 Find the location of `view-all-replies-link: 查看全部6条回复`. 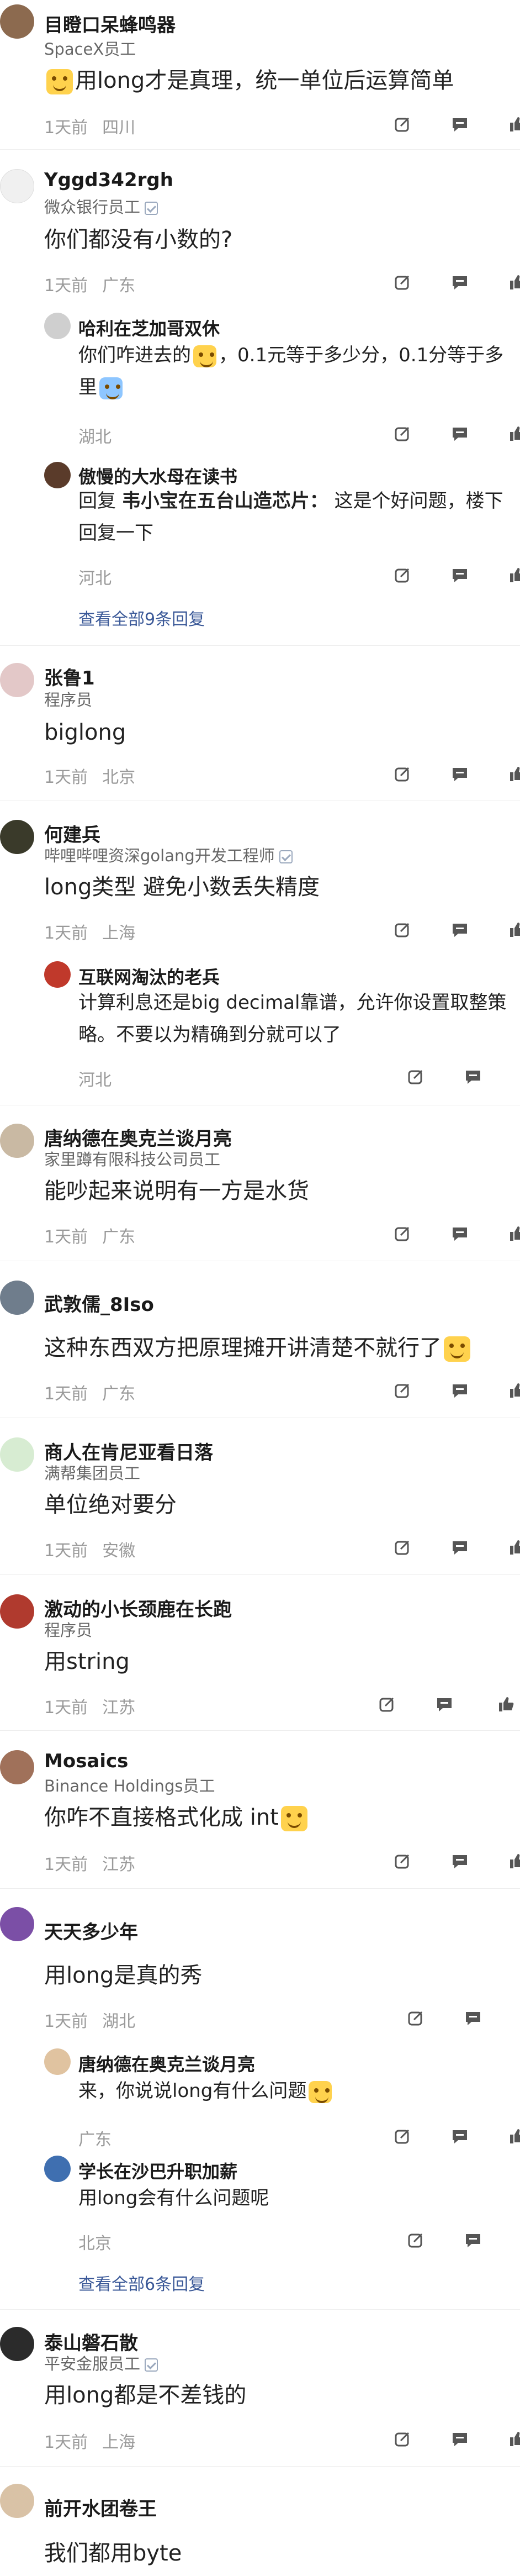

view-all-replies-link: 查看全部6条回复 is located at coordinates (141, 2283).